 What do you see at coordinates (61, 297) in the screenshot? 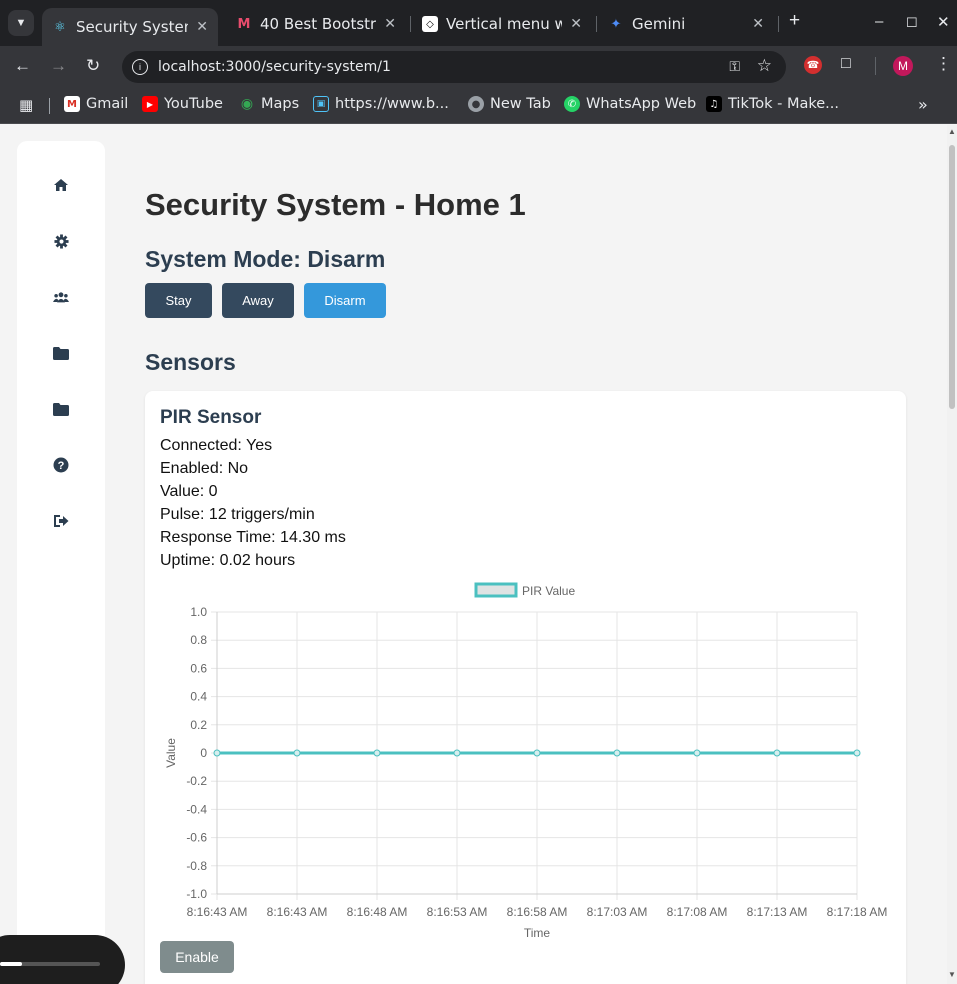
I see `users-icon` at bounding box center [61, 297].